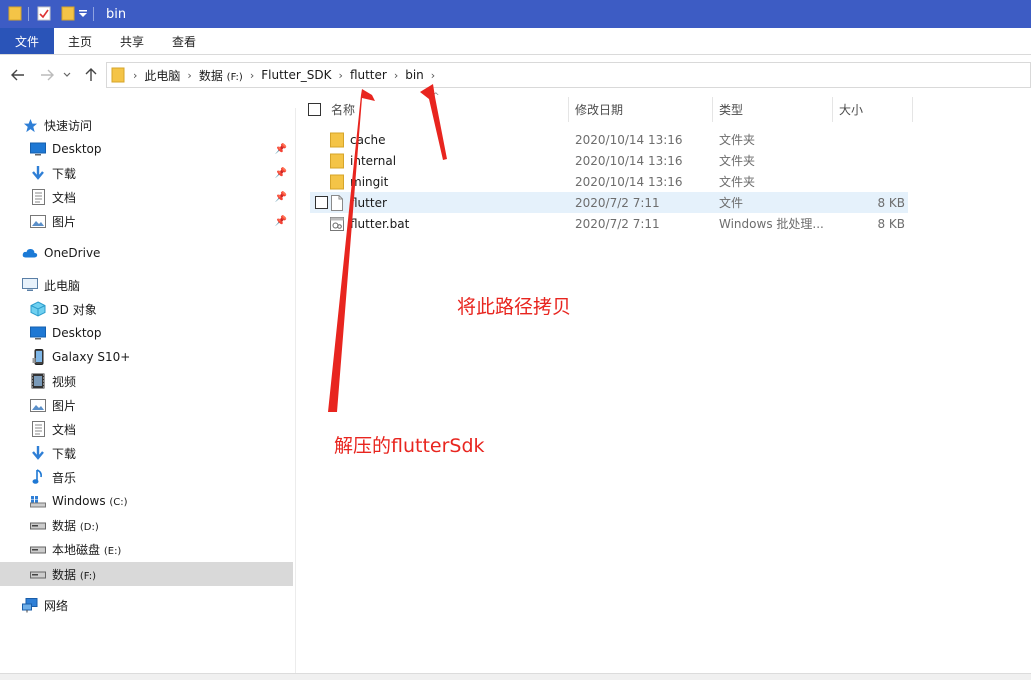 This screenshot has width=1031, height=680. What do you see at coordinates (433, 122) in the screenshot?
I see `annotation-arrow-bin` at bounding box center [433, 122].